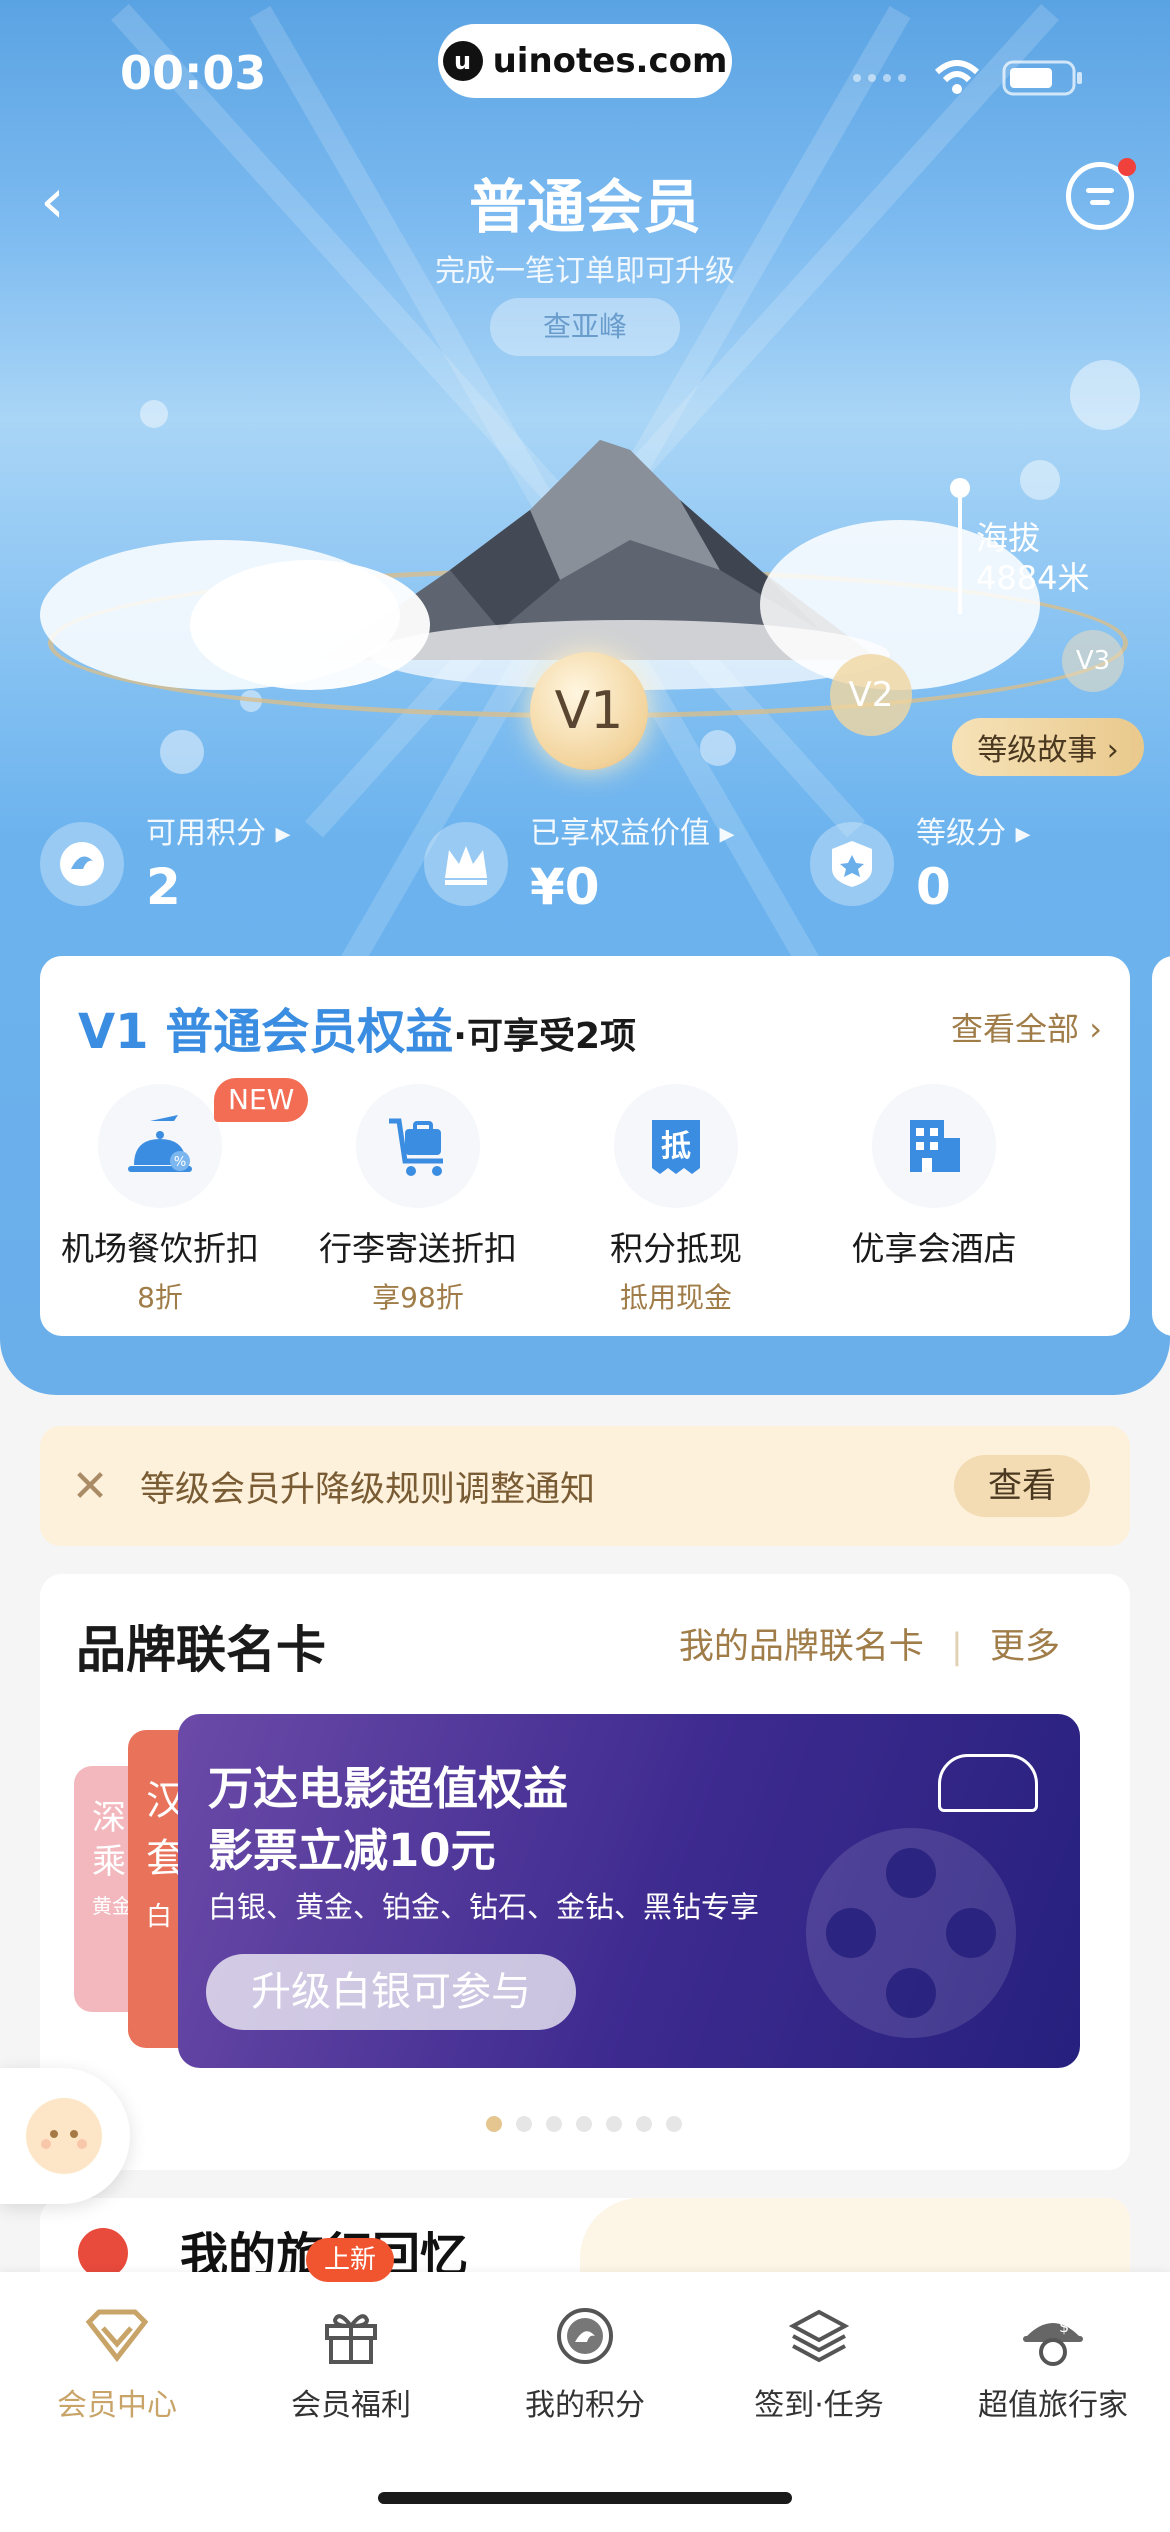  I want to click on wifi-icon, so click(957, 77).